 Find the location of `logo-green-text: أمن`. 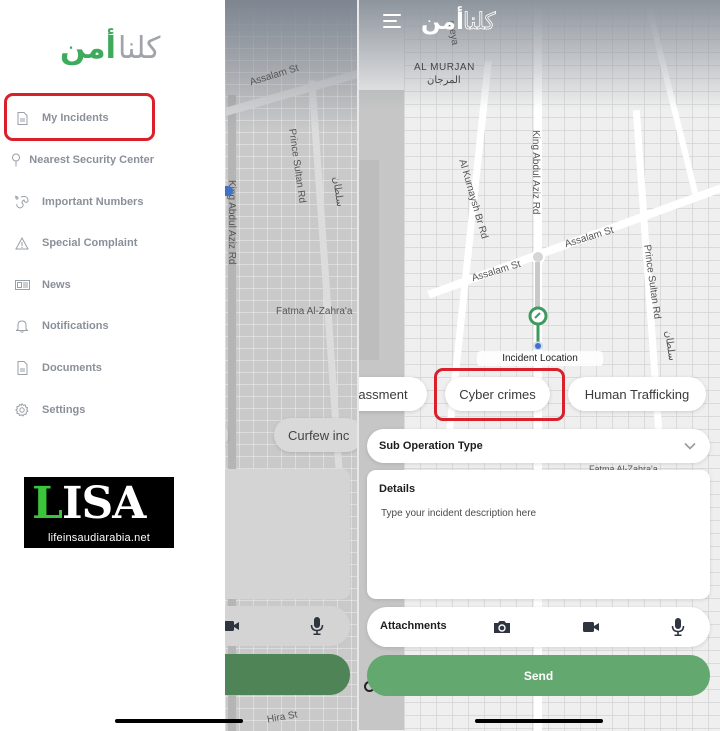

logo-green-text: أمن is located at coordinates (88, 47).